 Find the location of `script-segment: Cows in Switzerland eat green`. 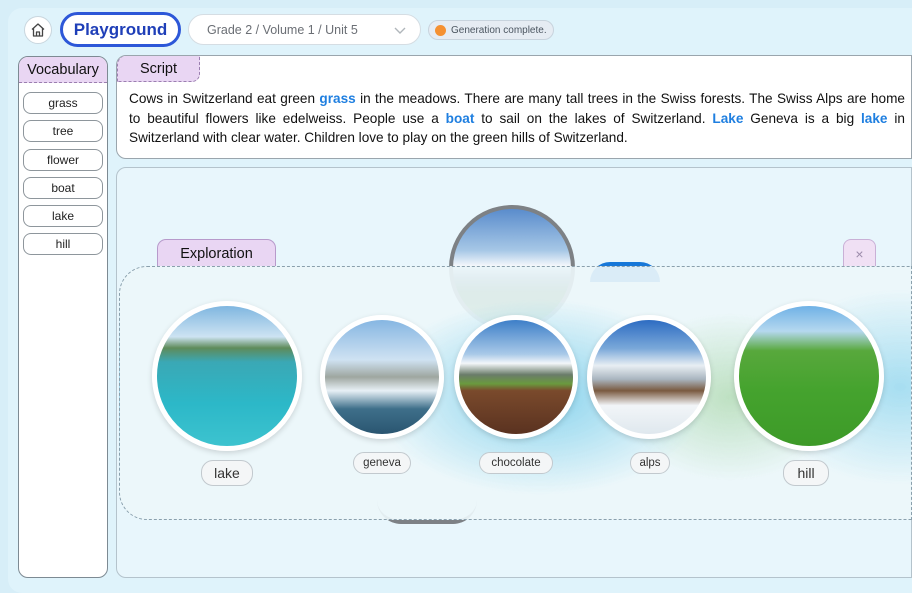

script-segment: Cows in Switzerland eat green is located at coordinates (224, 98).